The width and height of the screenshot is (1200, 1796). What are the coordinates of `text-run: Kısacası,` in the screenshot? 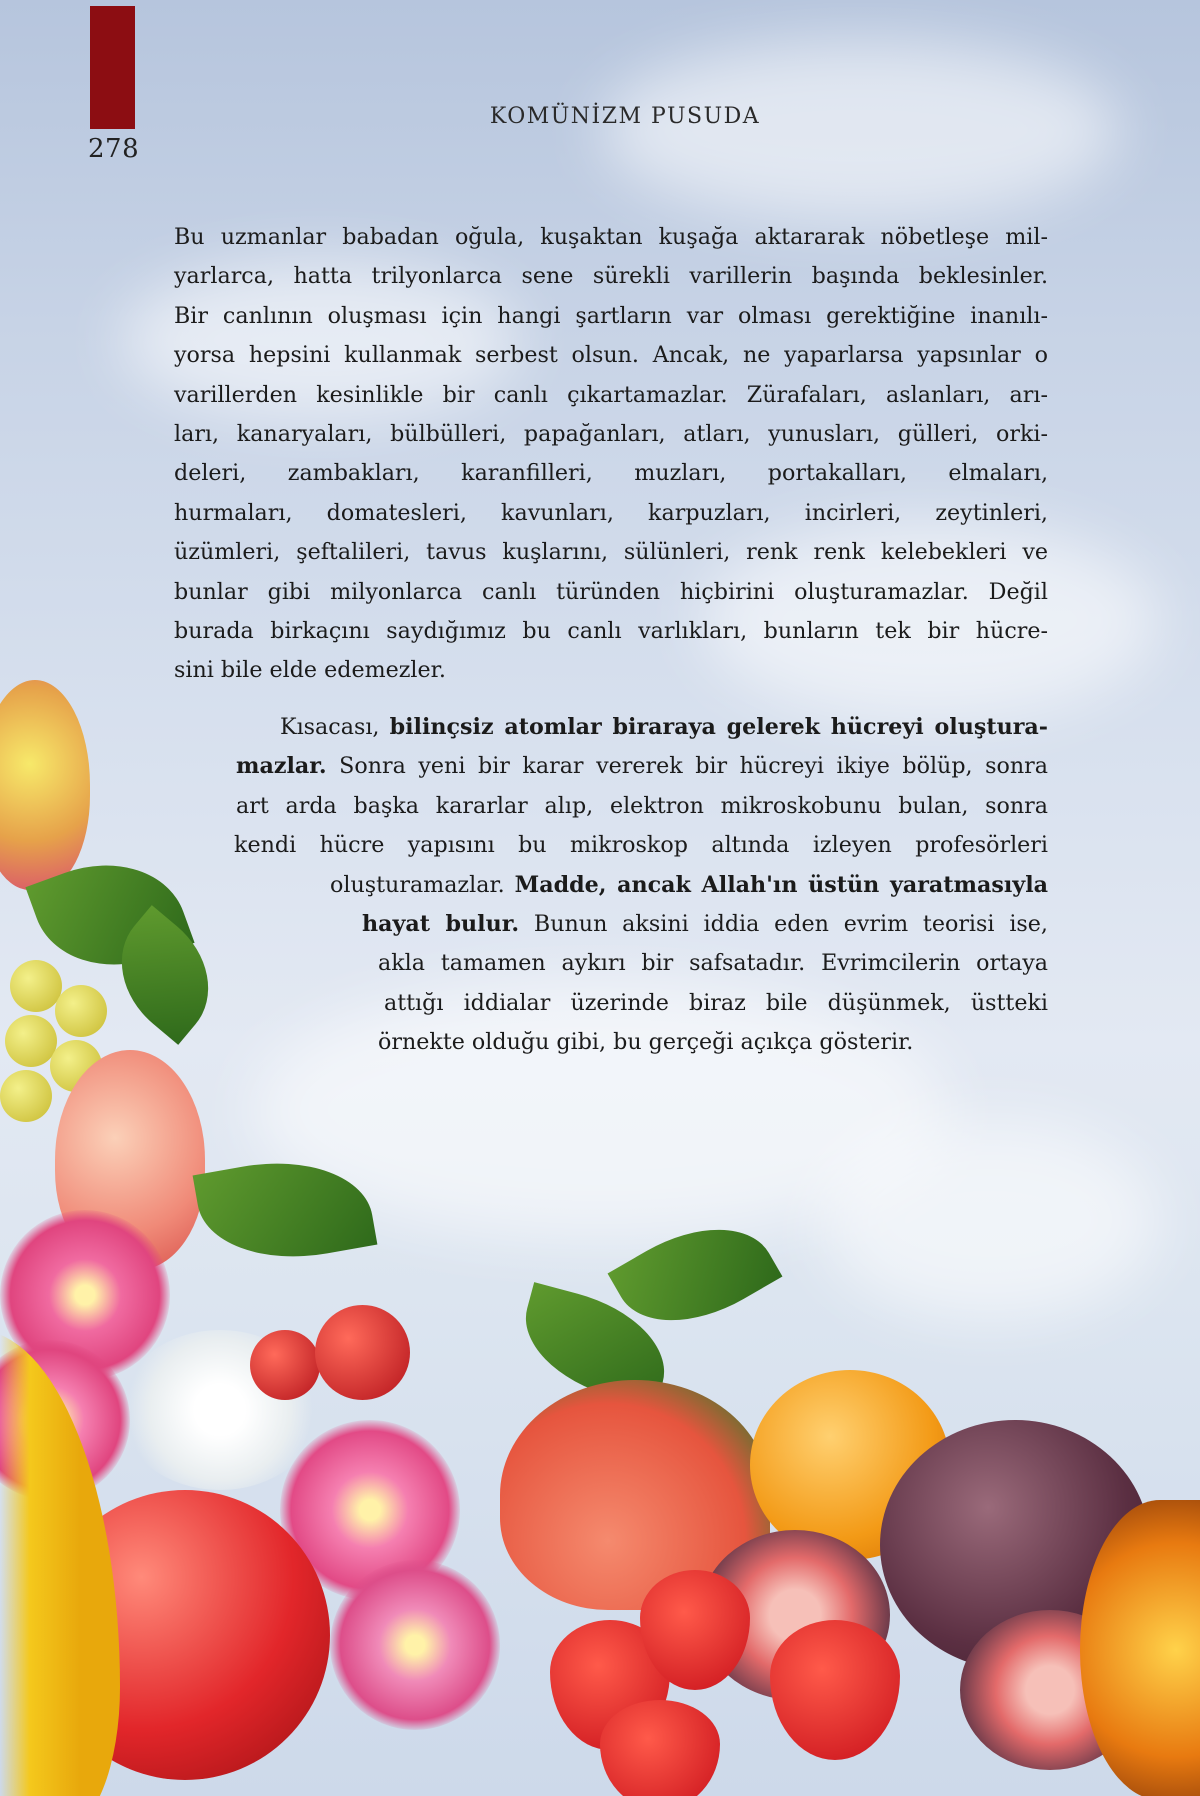 It's located at (335, 727).